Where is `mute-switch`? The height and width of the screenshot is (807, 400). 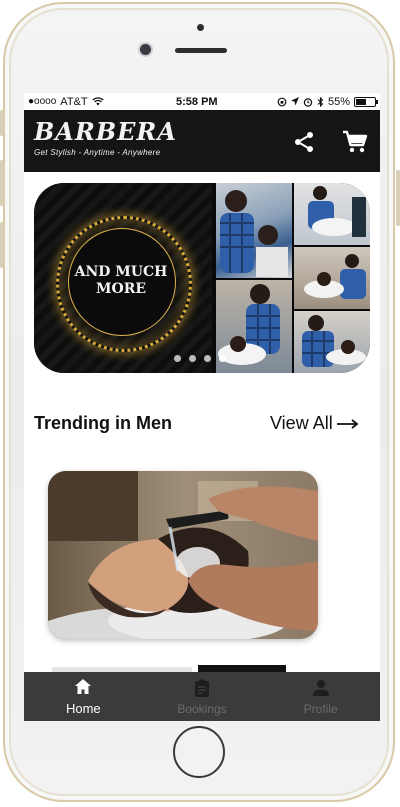 mute-switch is located at coordinates (2, 123).